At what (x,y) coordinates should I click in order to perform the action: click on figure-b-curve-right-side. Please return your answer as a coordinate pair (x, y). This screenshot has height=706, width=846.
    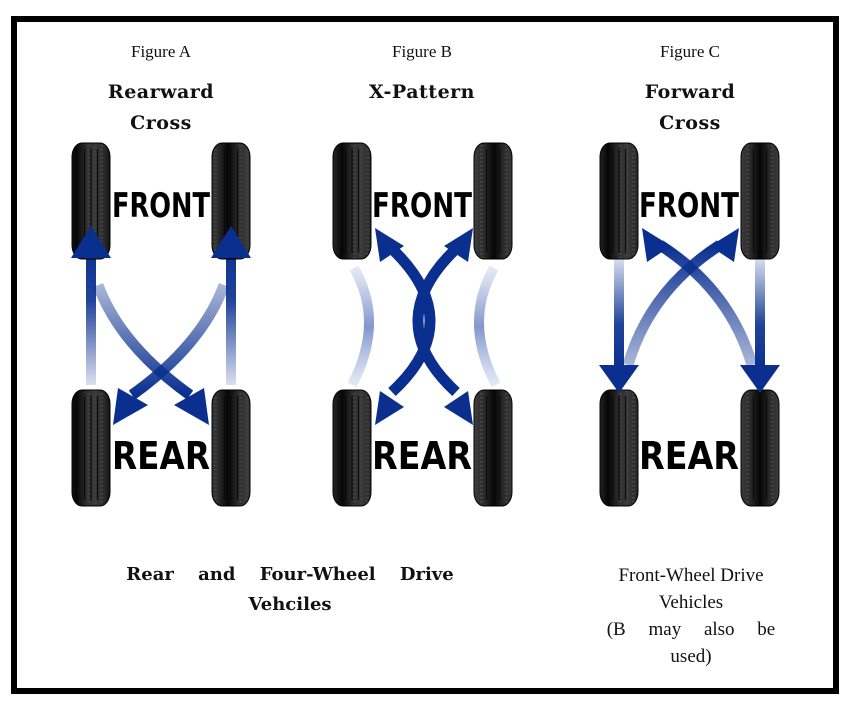
    Looking at the image, I should click on (410, 318).